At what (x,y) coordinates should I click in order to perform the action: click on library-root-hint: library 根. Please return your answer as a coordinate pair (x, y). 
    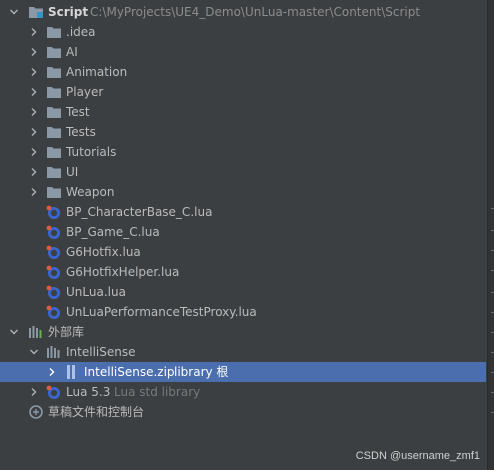
    Looking at the image, I should click on (201, 372).